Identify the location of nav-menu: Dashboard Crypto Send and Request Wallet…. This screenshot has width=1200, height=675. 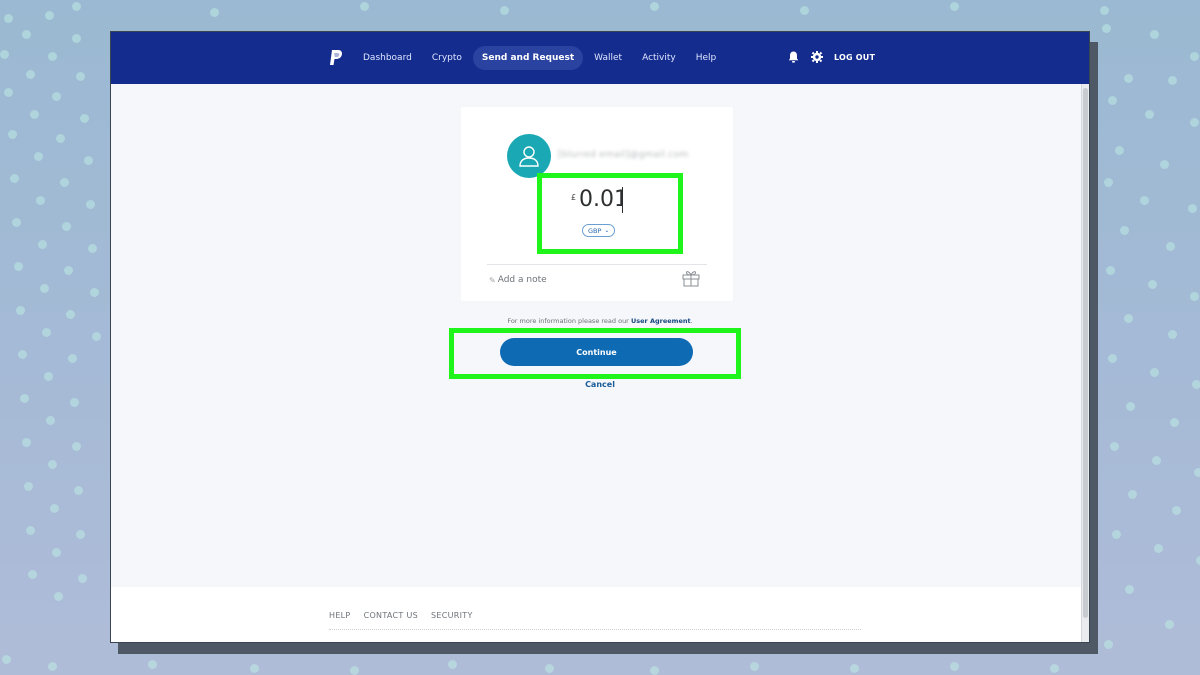
(540, 58).